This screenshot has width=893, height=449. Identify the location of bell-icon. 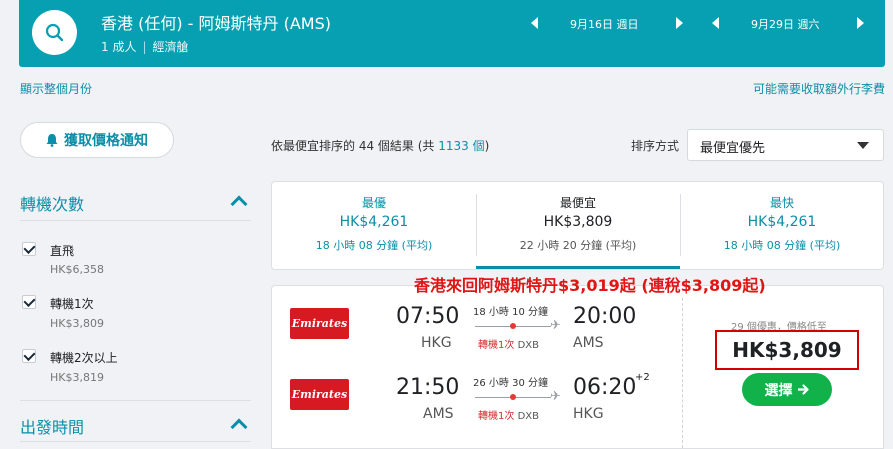
(52, 140).